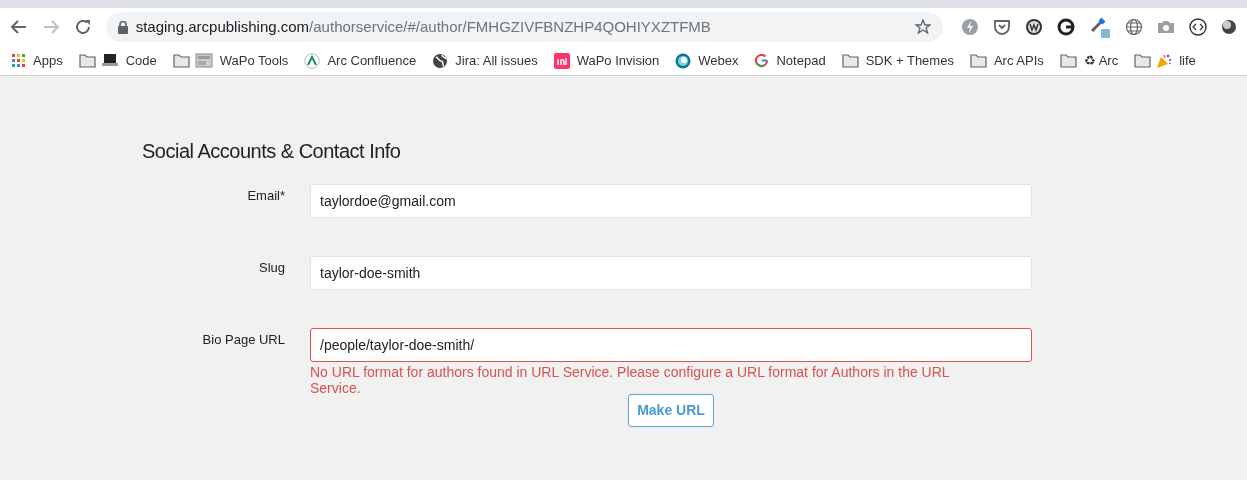 The image size is (1247, 480). Describe the element at coordinates (1006, 60) in the screenshot. I see `bookmark-item: Arc APIs` at that location.